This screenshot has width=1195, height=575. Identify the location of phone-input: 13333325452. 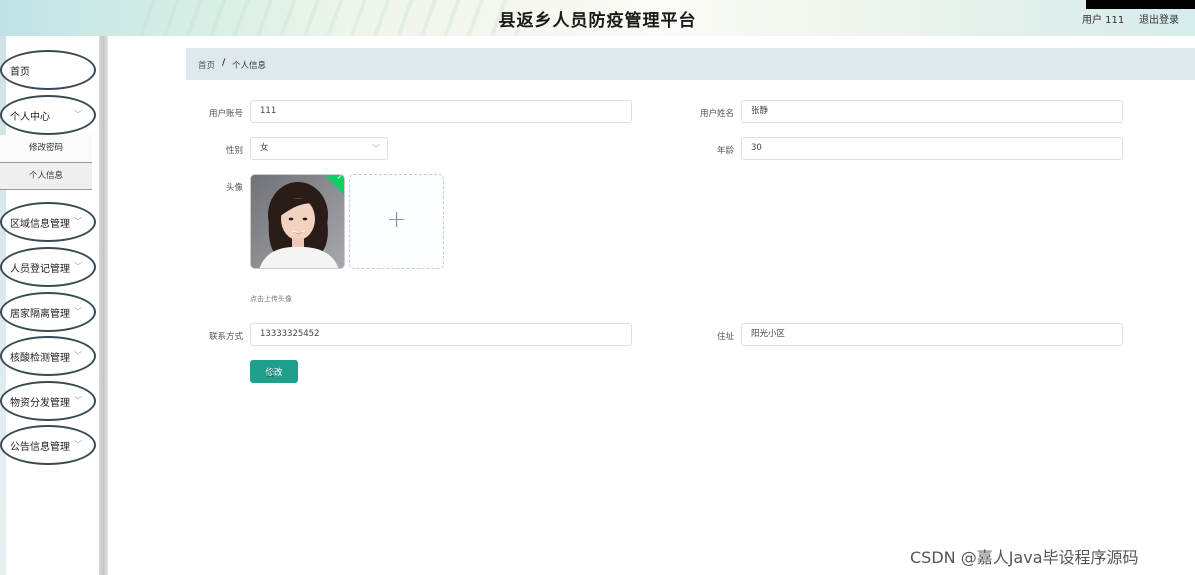
(441, 334).